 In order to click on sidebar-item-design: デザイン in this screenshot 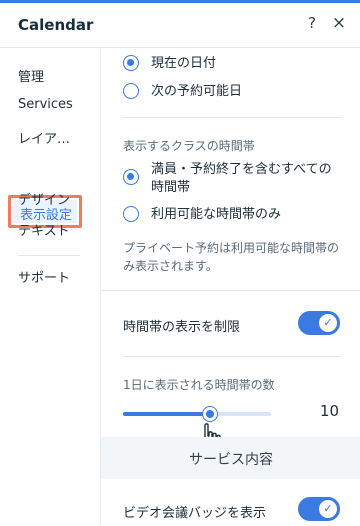, I will do `click(44, 198)`.